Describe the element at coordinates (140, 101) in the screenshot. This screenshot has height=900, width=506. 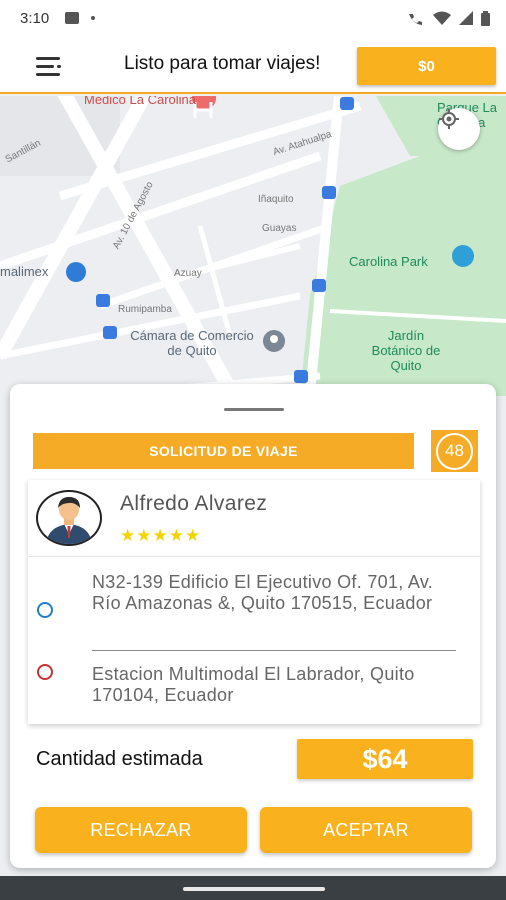
I see `map-label-hospital: Médico La Carolina` at that location.